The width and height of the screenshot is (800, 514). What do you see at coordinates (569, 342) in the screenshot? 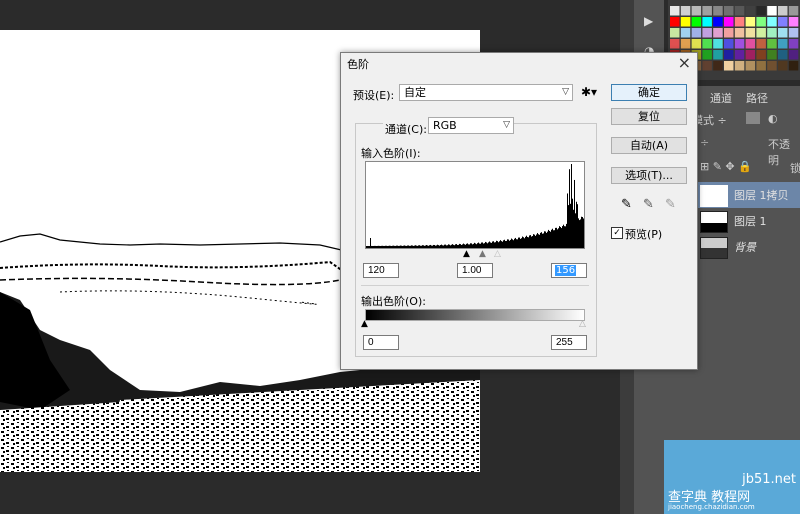
I see `output-white-field` at bounding box center [569, 342].